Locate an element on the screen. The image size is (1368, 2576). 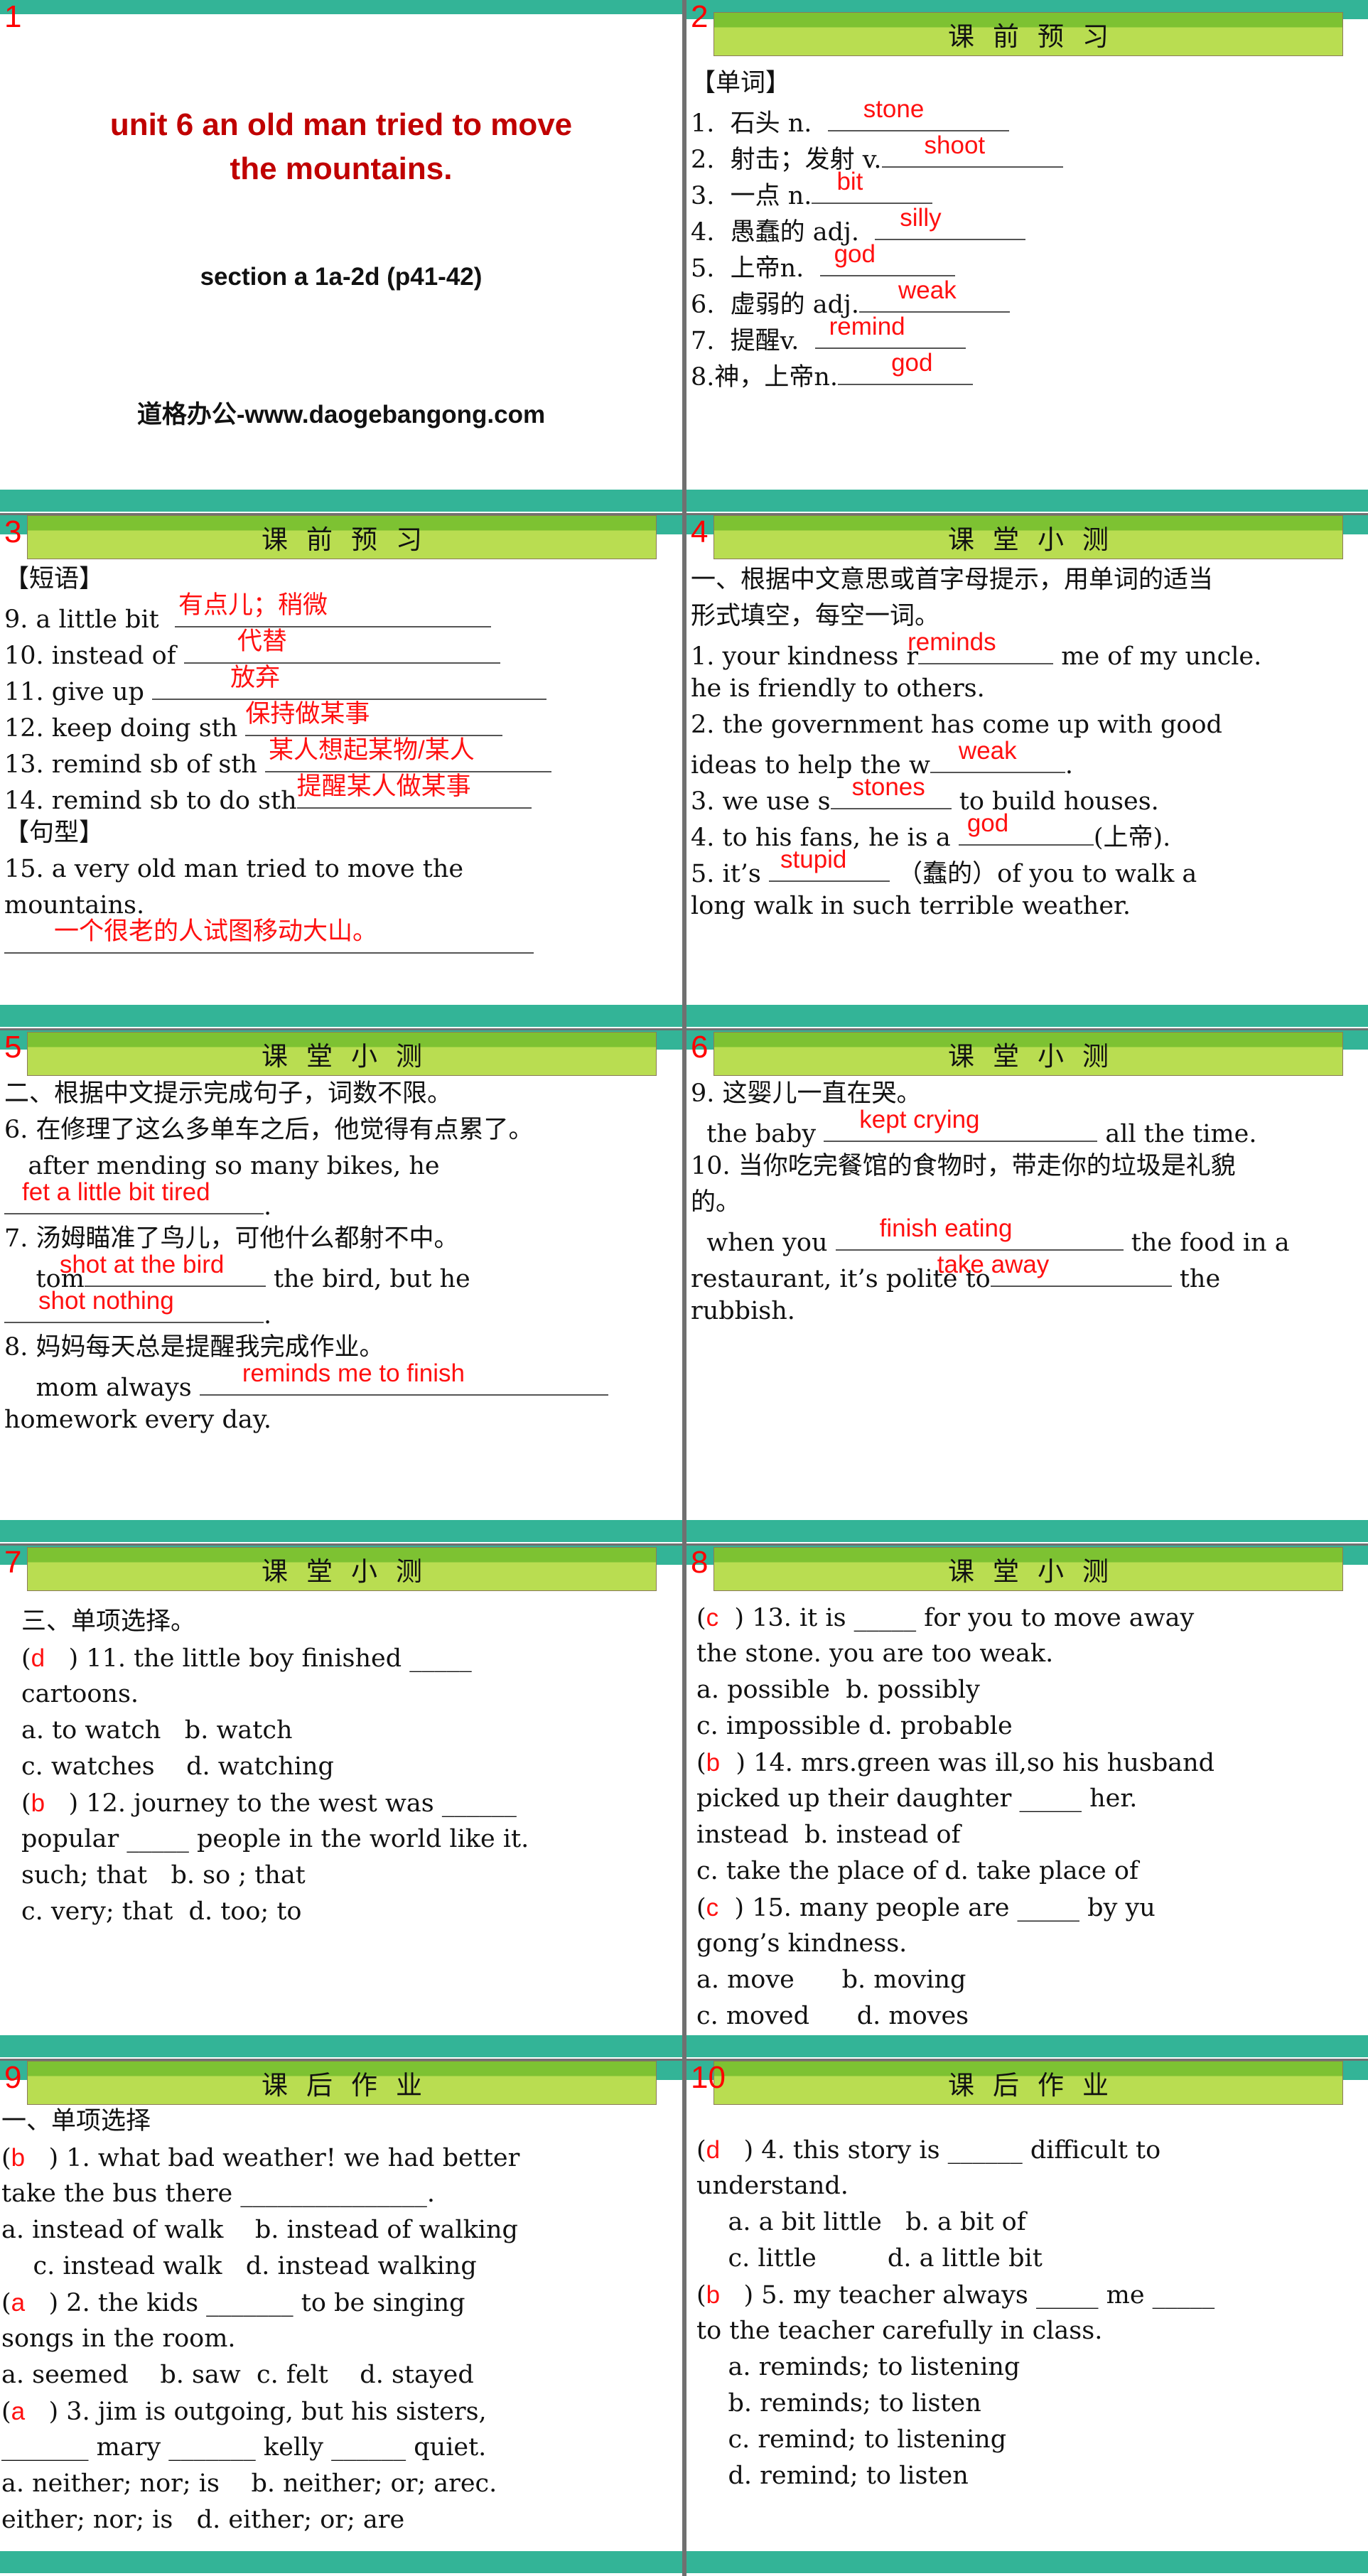
answer-text: stone is located at coordinates (894, 109).